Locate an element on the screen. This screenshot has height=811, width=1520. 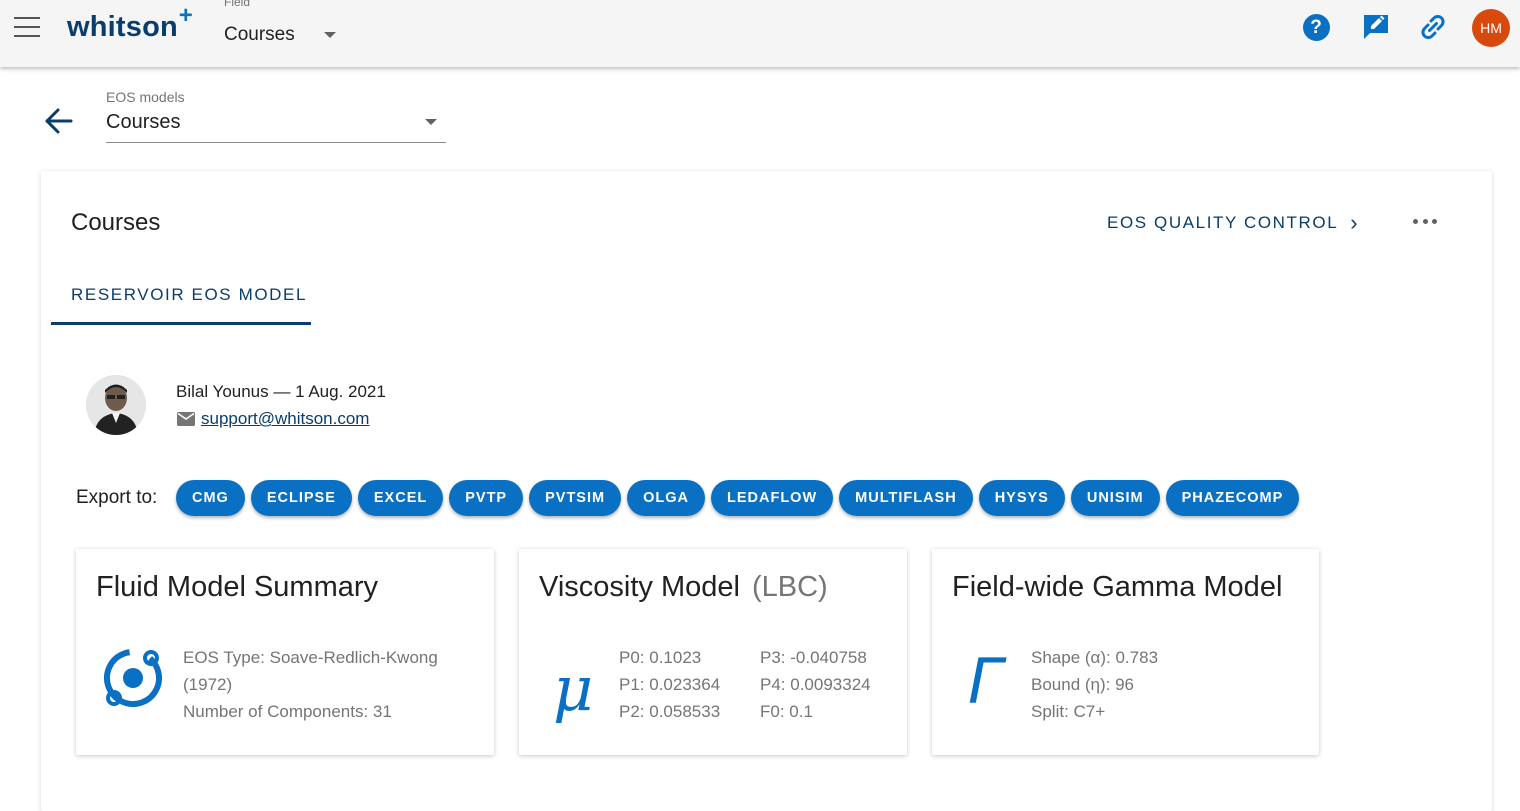
person-photo-icon is located at coordinates (116, 405).